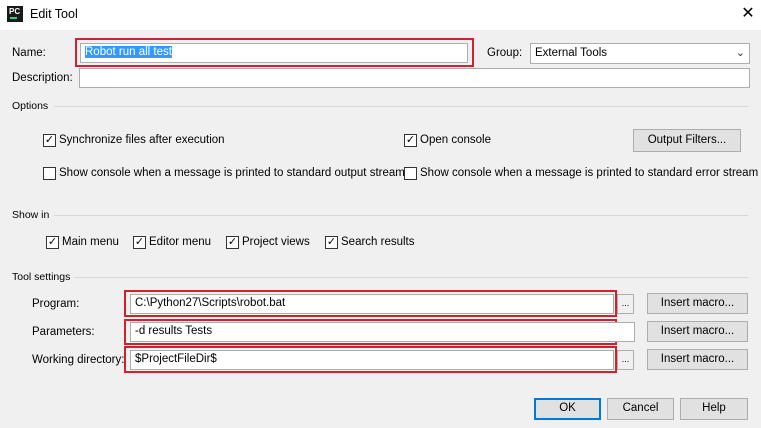 Image resolution: width=761 pixels, height=428 pixels. I want to click on sync-files-checkbox: ✓, so click(49, 140).